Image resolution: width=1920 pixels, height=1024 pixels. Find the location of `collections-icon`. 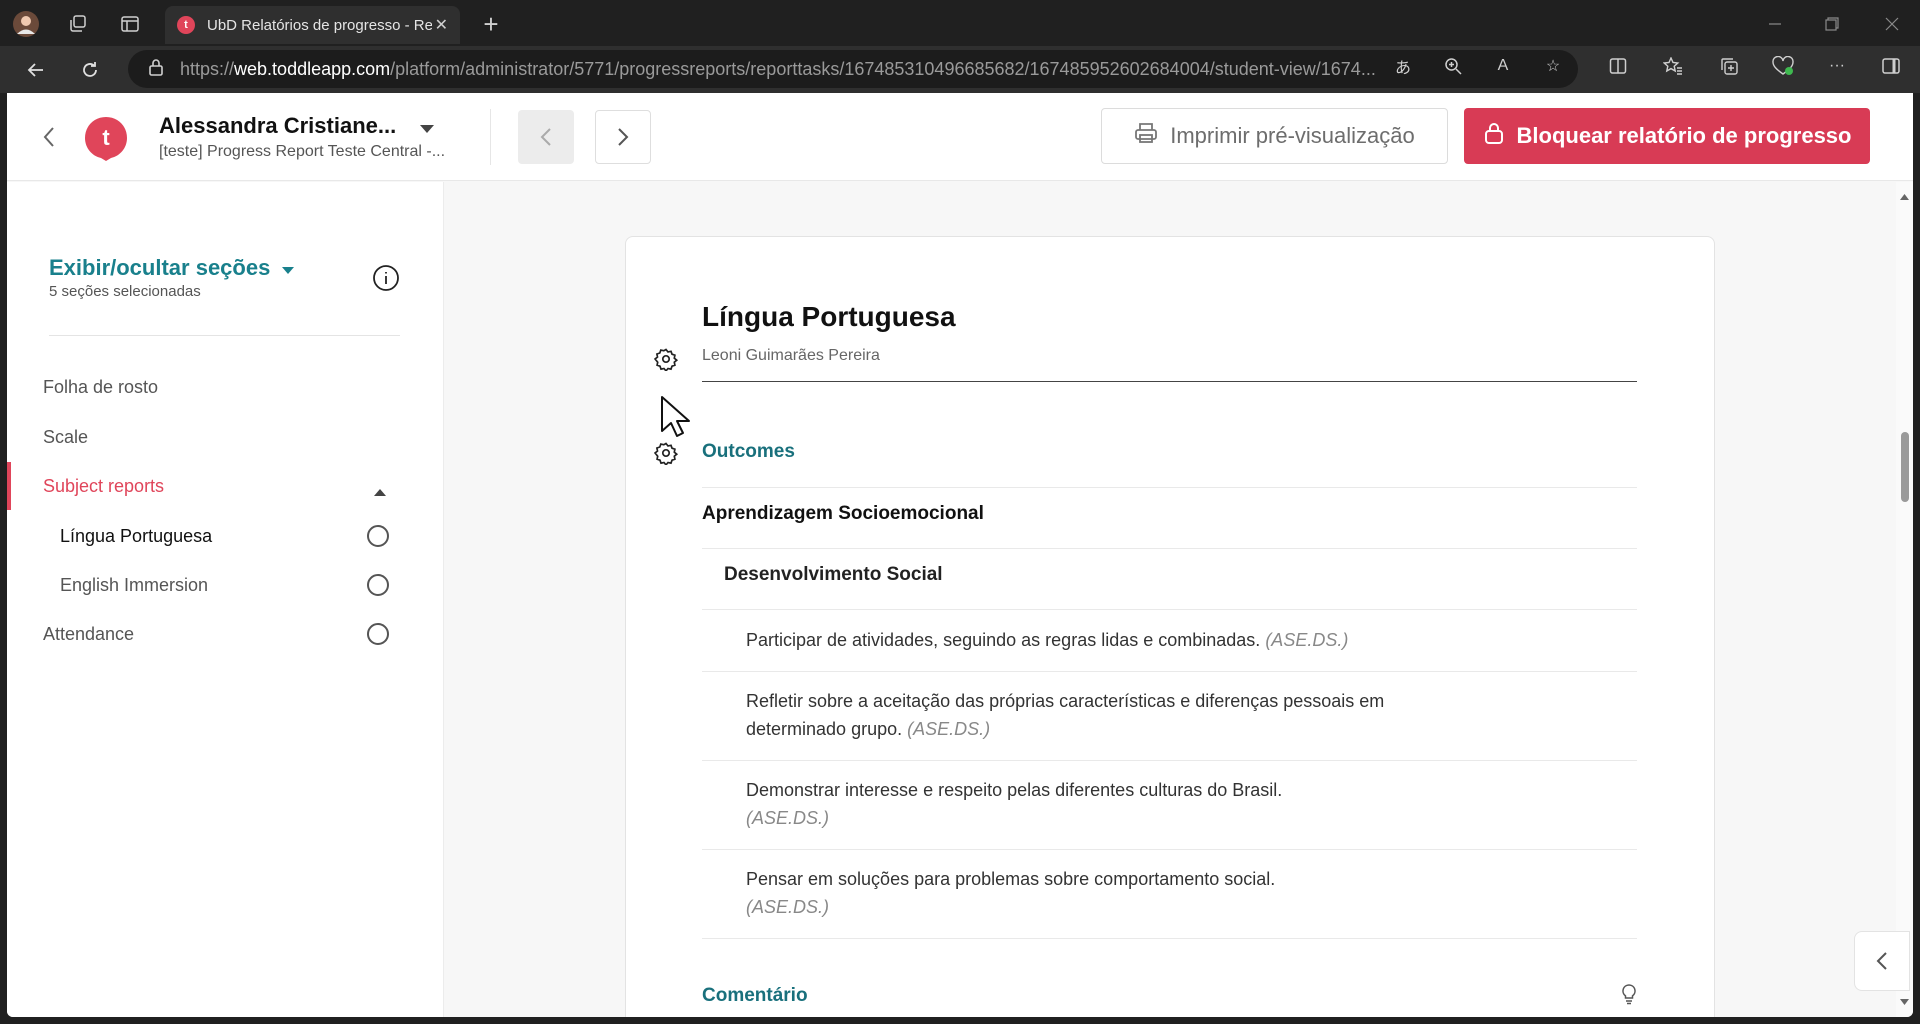

collections-icon is located at coordinates (1729, 66).